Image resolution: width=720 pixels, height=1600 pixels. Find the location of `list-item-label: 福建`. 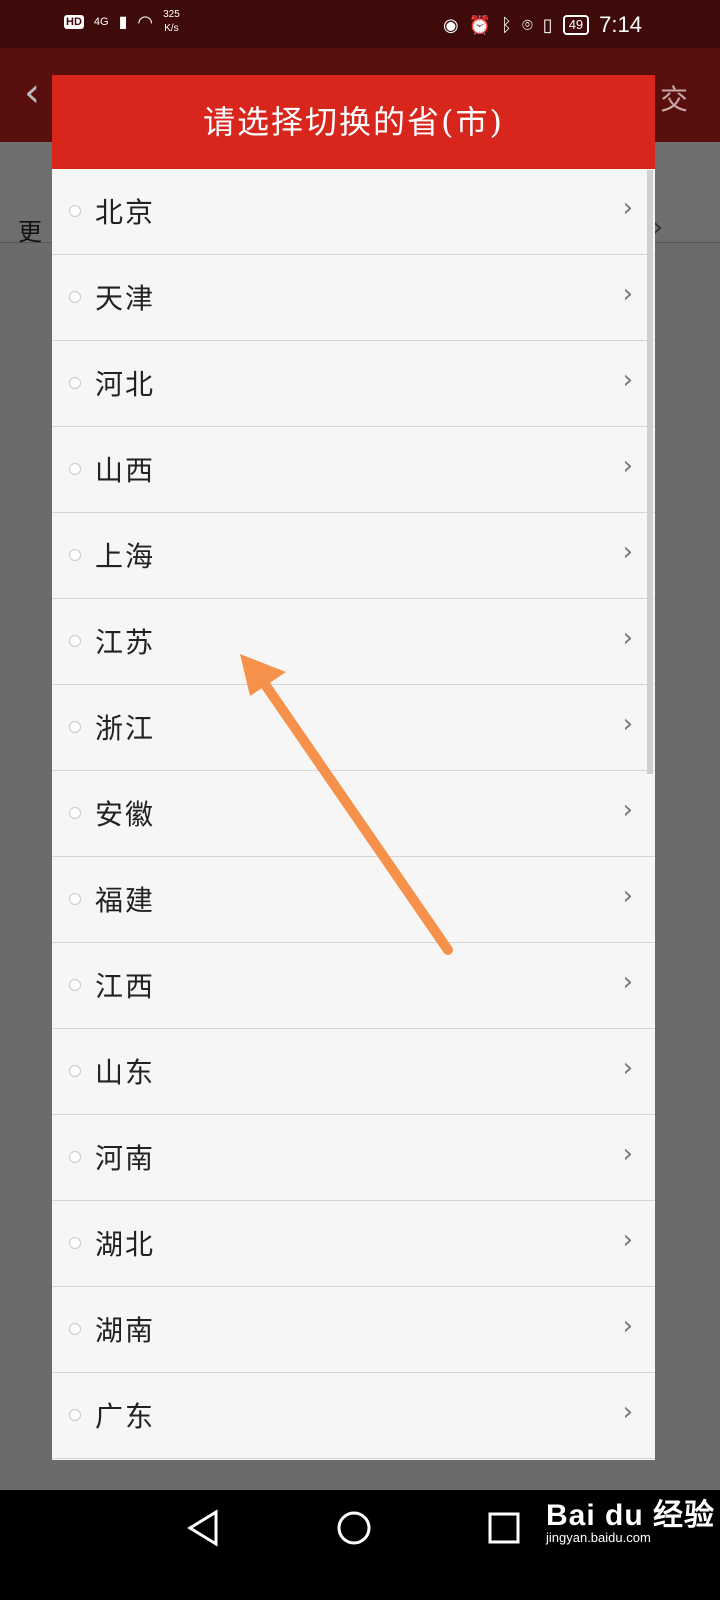

list-item-label: 福建 is located at coordinates (125, 900).